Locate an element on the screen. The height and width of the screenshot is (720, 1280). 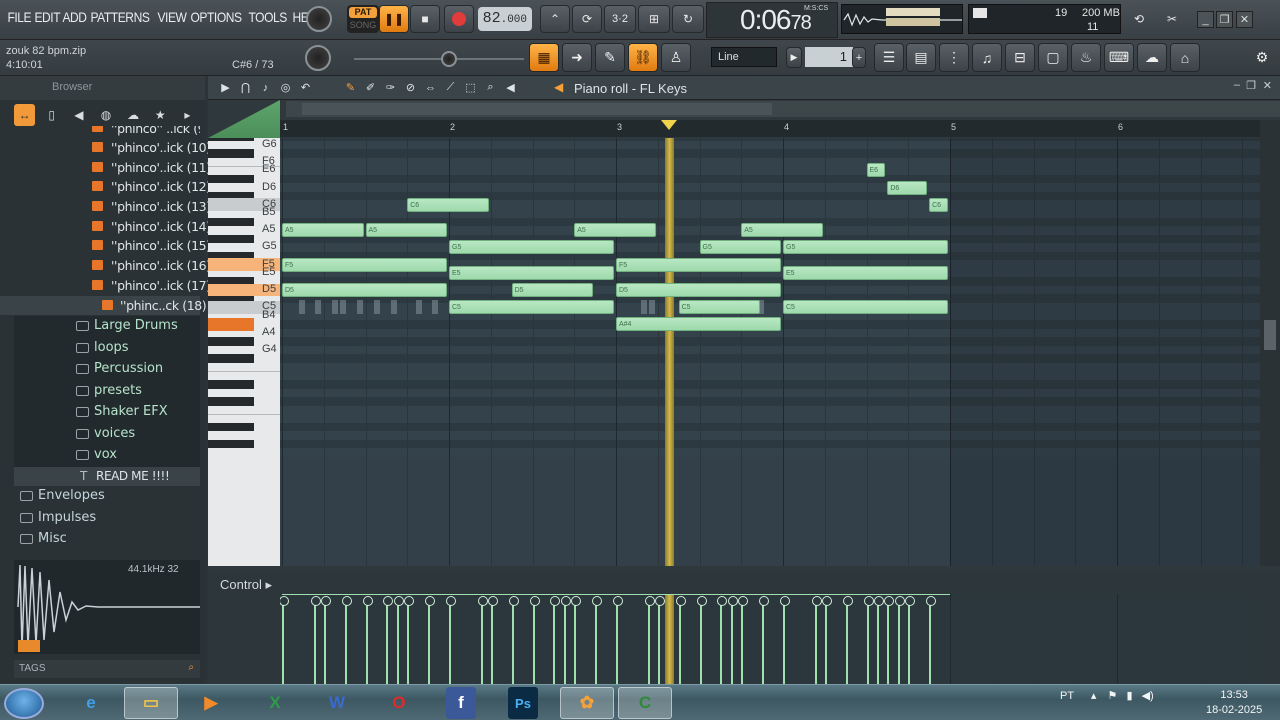
folder-envelopes: Envelopes is located at coordinates (107, 497).